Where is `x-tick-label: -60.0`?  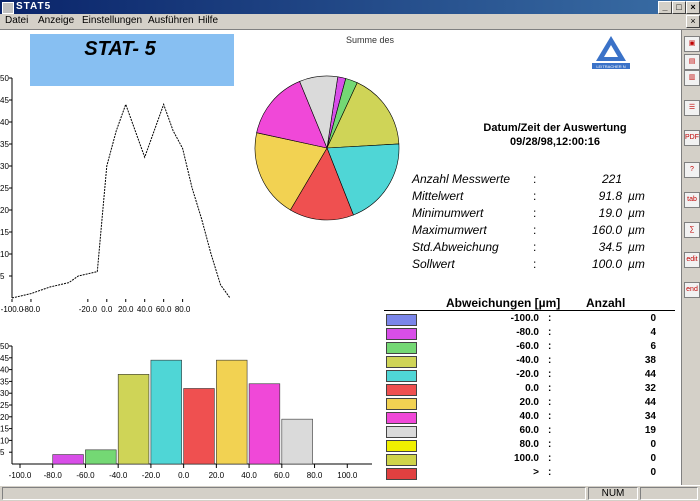
x-tick-label: -60.0 is located at coordinates (85, 475).